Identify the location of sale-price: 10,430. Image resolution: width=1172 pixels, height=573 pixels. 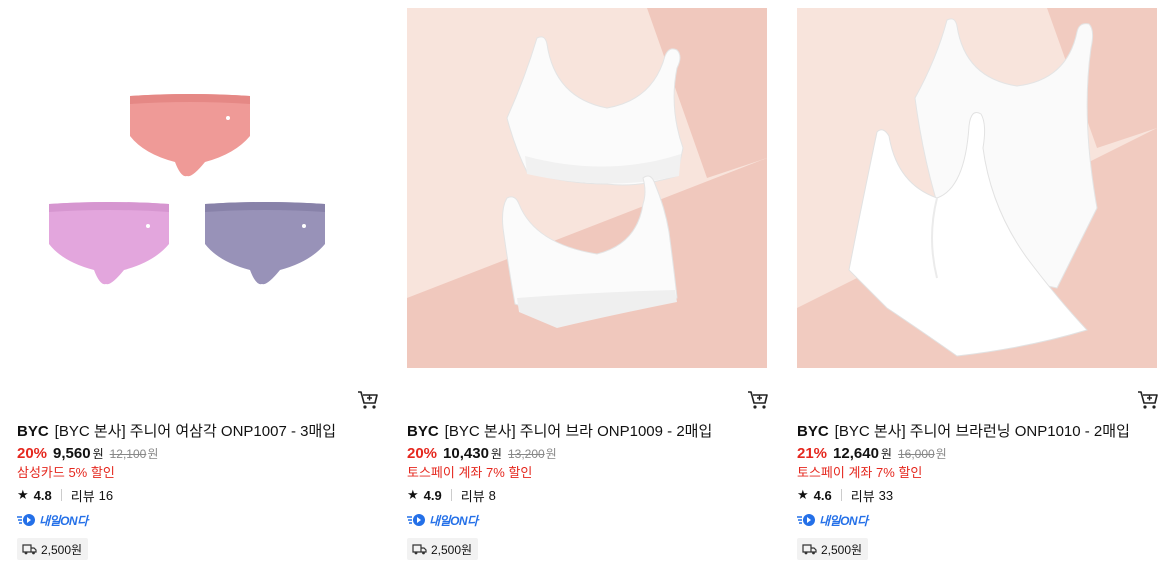
(466, 453).